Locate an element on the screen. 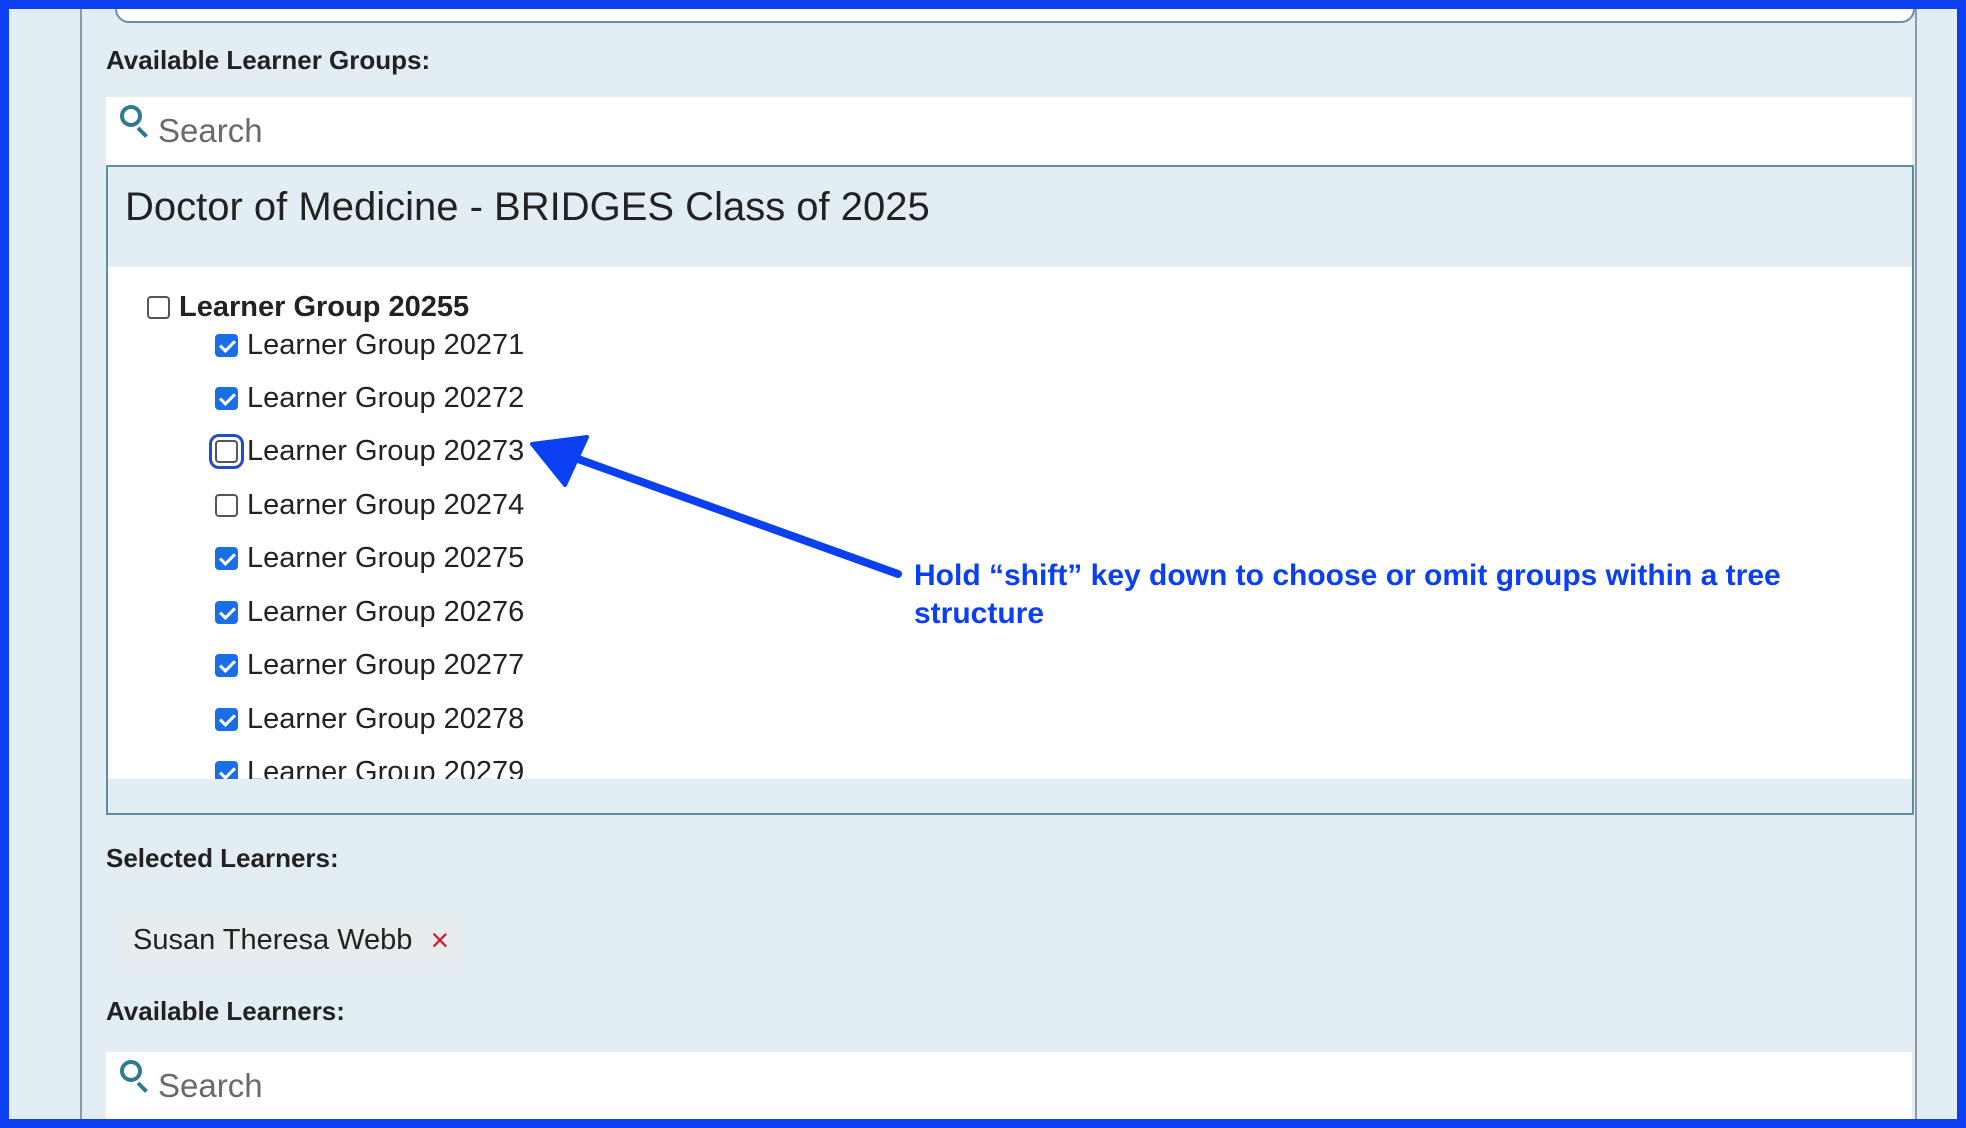  learner-name: Susan Theresa Webb is located at coordinates (273, 939).